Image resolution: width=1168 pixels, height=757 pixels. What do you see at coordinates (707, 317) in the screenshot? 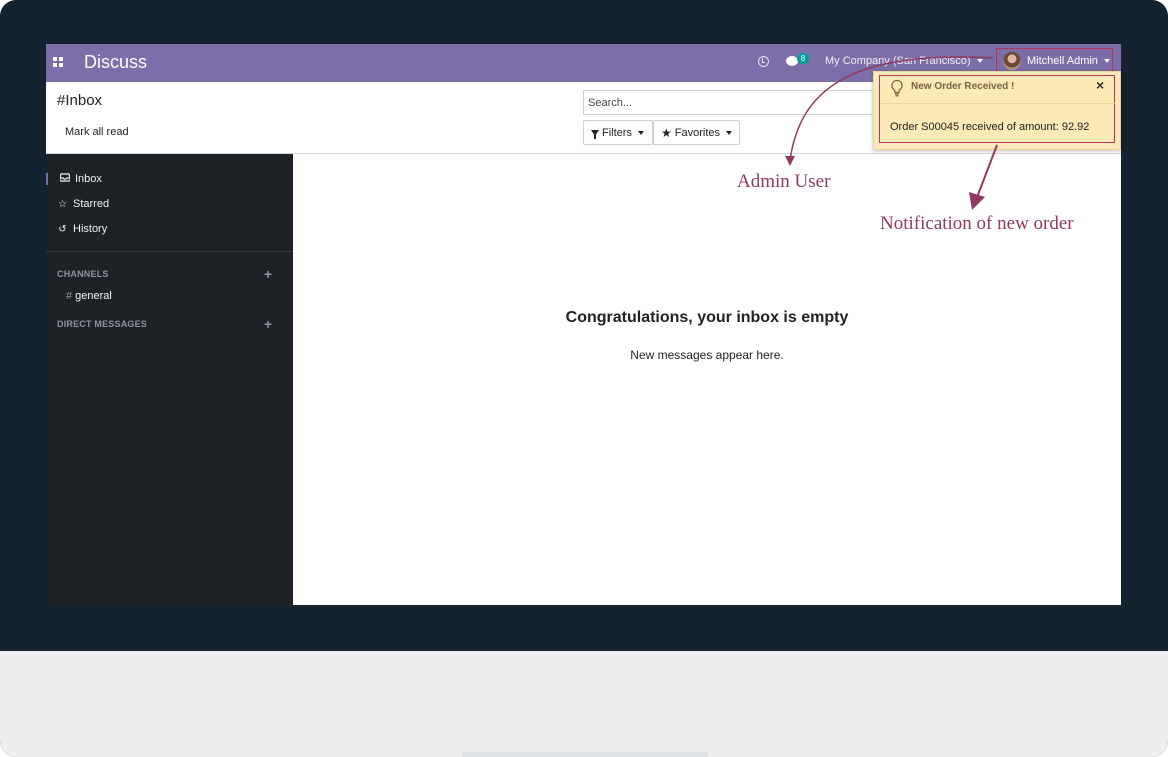
I see `empty-inbox-title: Congratulations, your inbox is empty` at bounding box center [707, 317].